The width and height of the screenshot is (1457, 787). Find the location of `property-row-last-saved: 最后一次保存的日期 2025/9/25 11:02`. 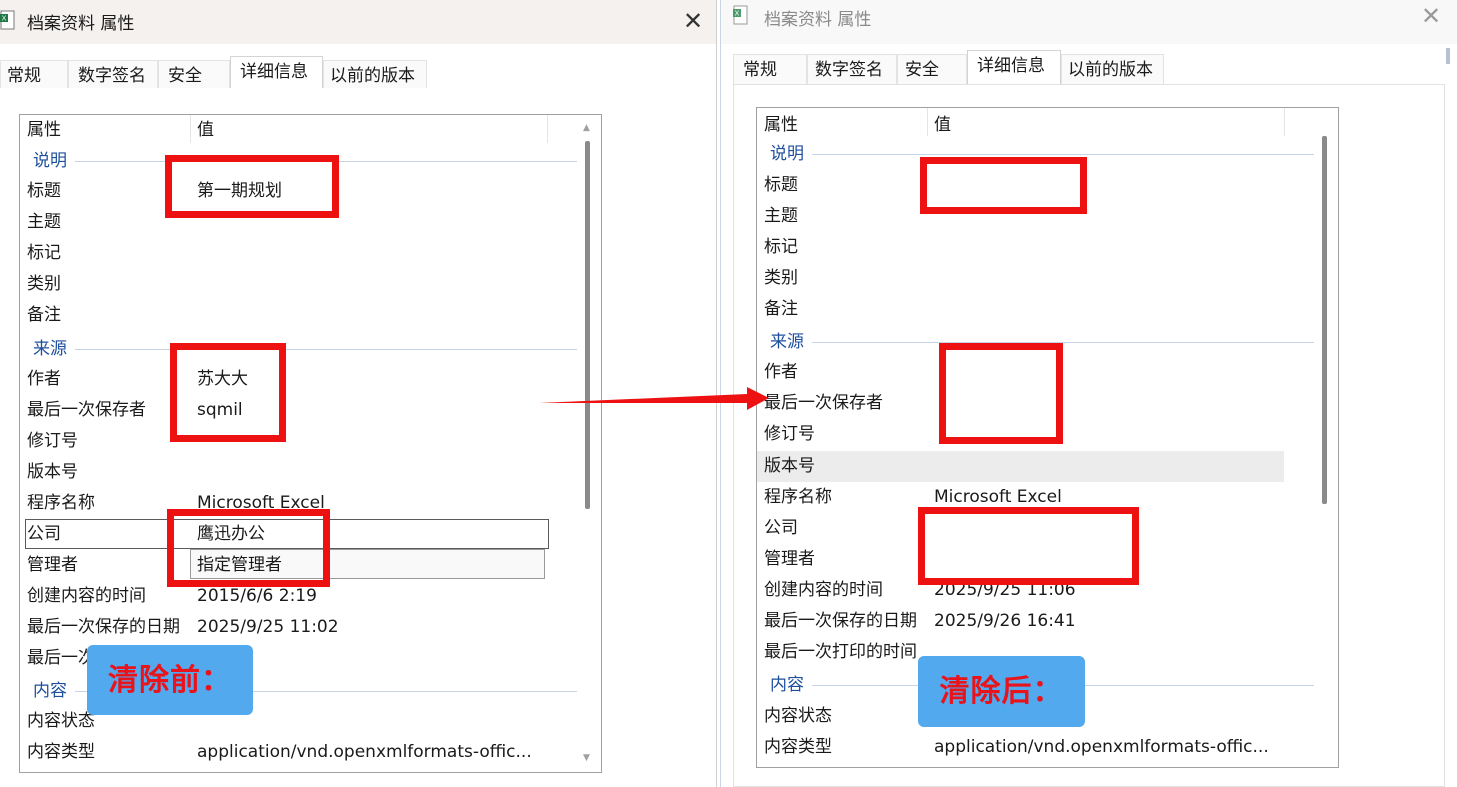

property-row-last-saved: 最后一次保存的日期 2025/9/25 11:02 is located at coordinates (290, 627).